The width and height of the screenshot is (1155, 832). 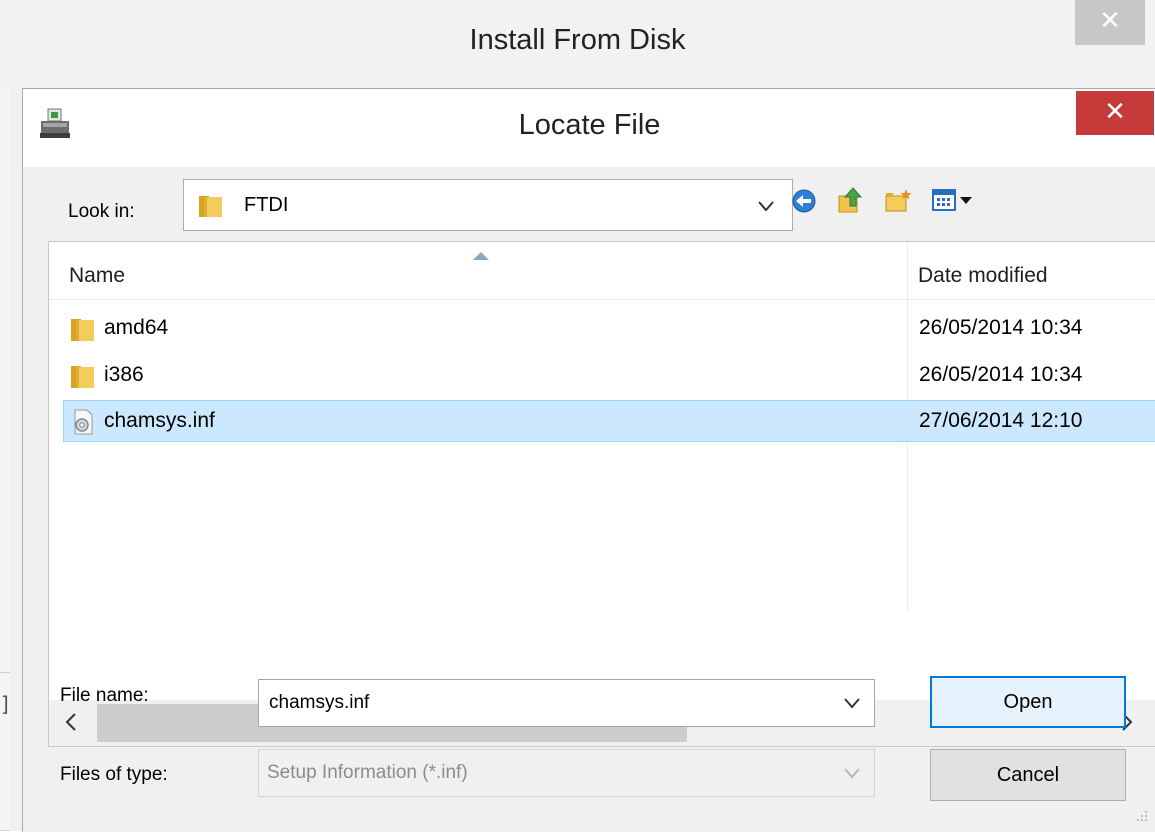 What do you see at coordinates (609, 375) in the screenshot?
I see `list-item-i386: i386 26/05/2014 10:34` at bounding box center [609, 375].